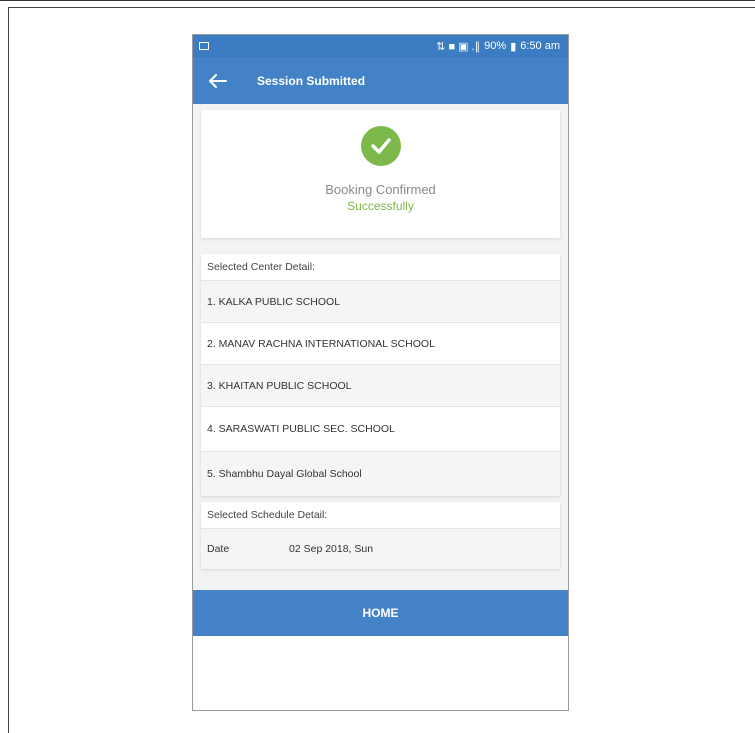 The image size is (755, 733). What do you see at coordinates (381, 7) in the screenshot?
I see `frame-border-inner-top` at bounding box center [381, 7].